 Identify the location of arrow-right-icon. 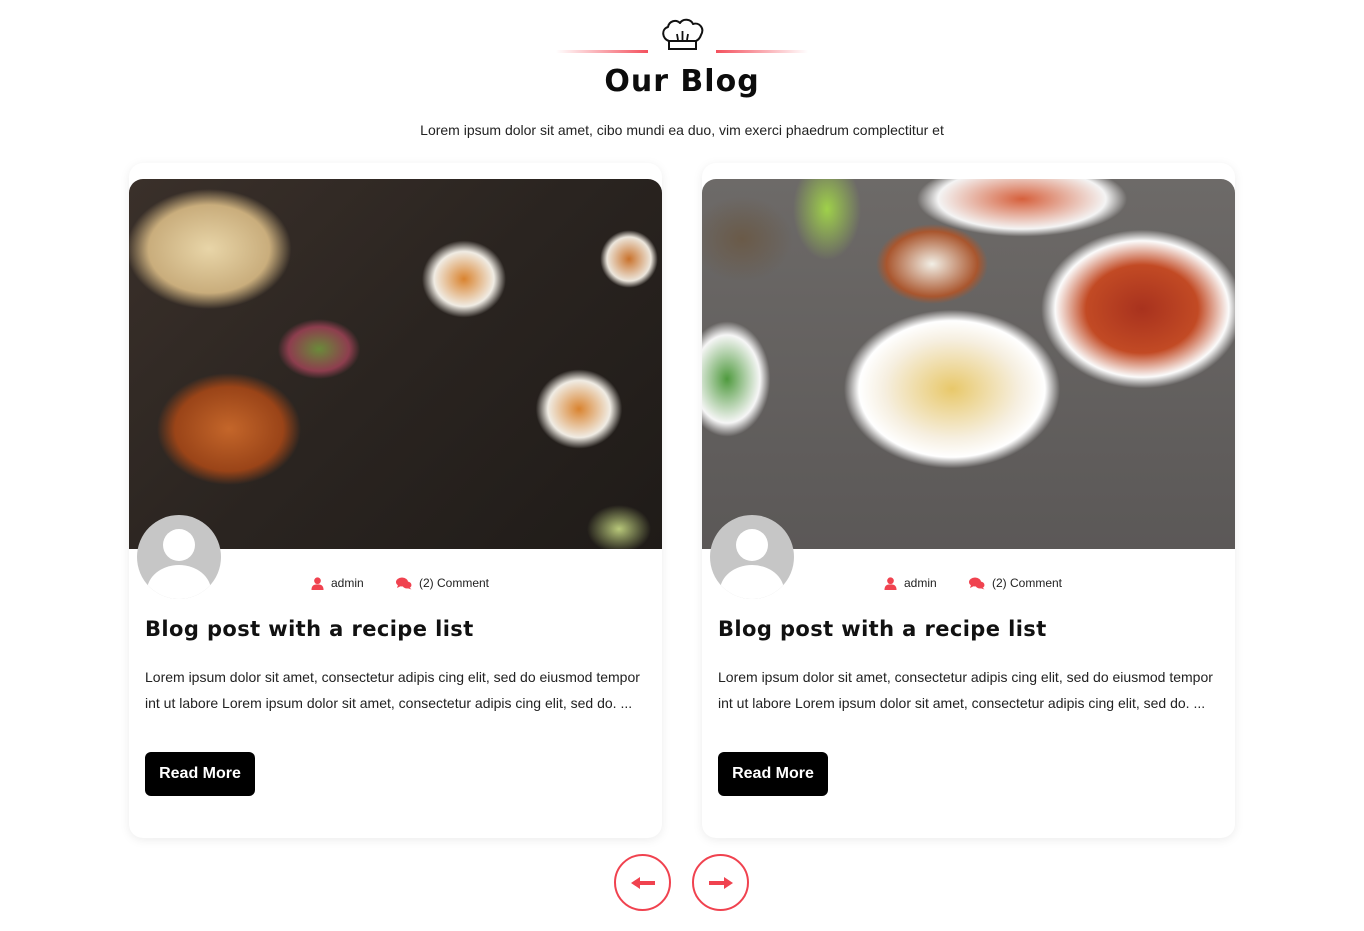
(720, 882).